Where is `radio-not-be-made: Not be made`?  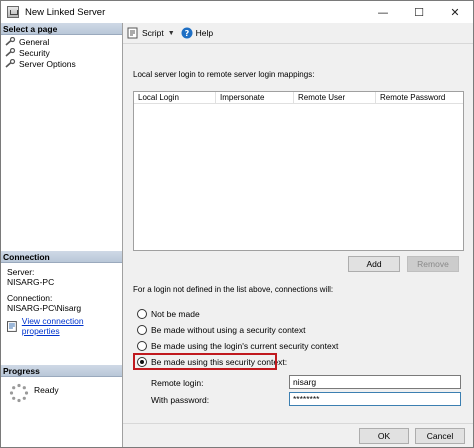
radio-not-be-made: Not be made is located at coordinates (168, 314).